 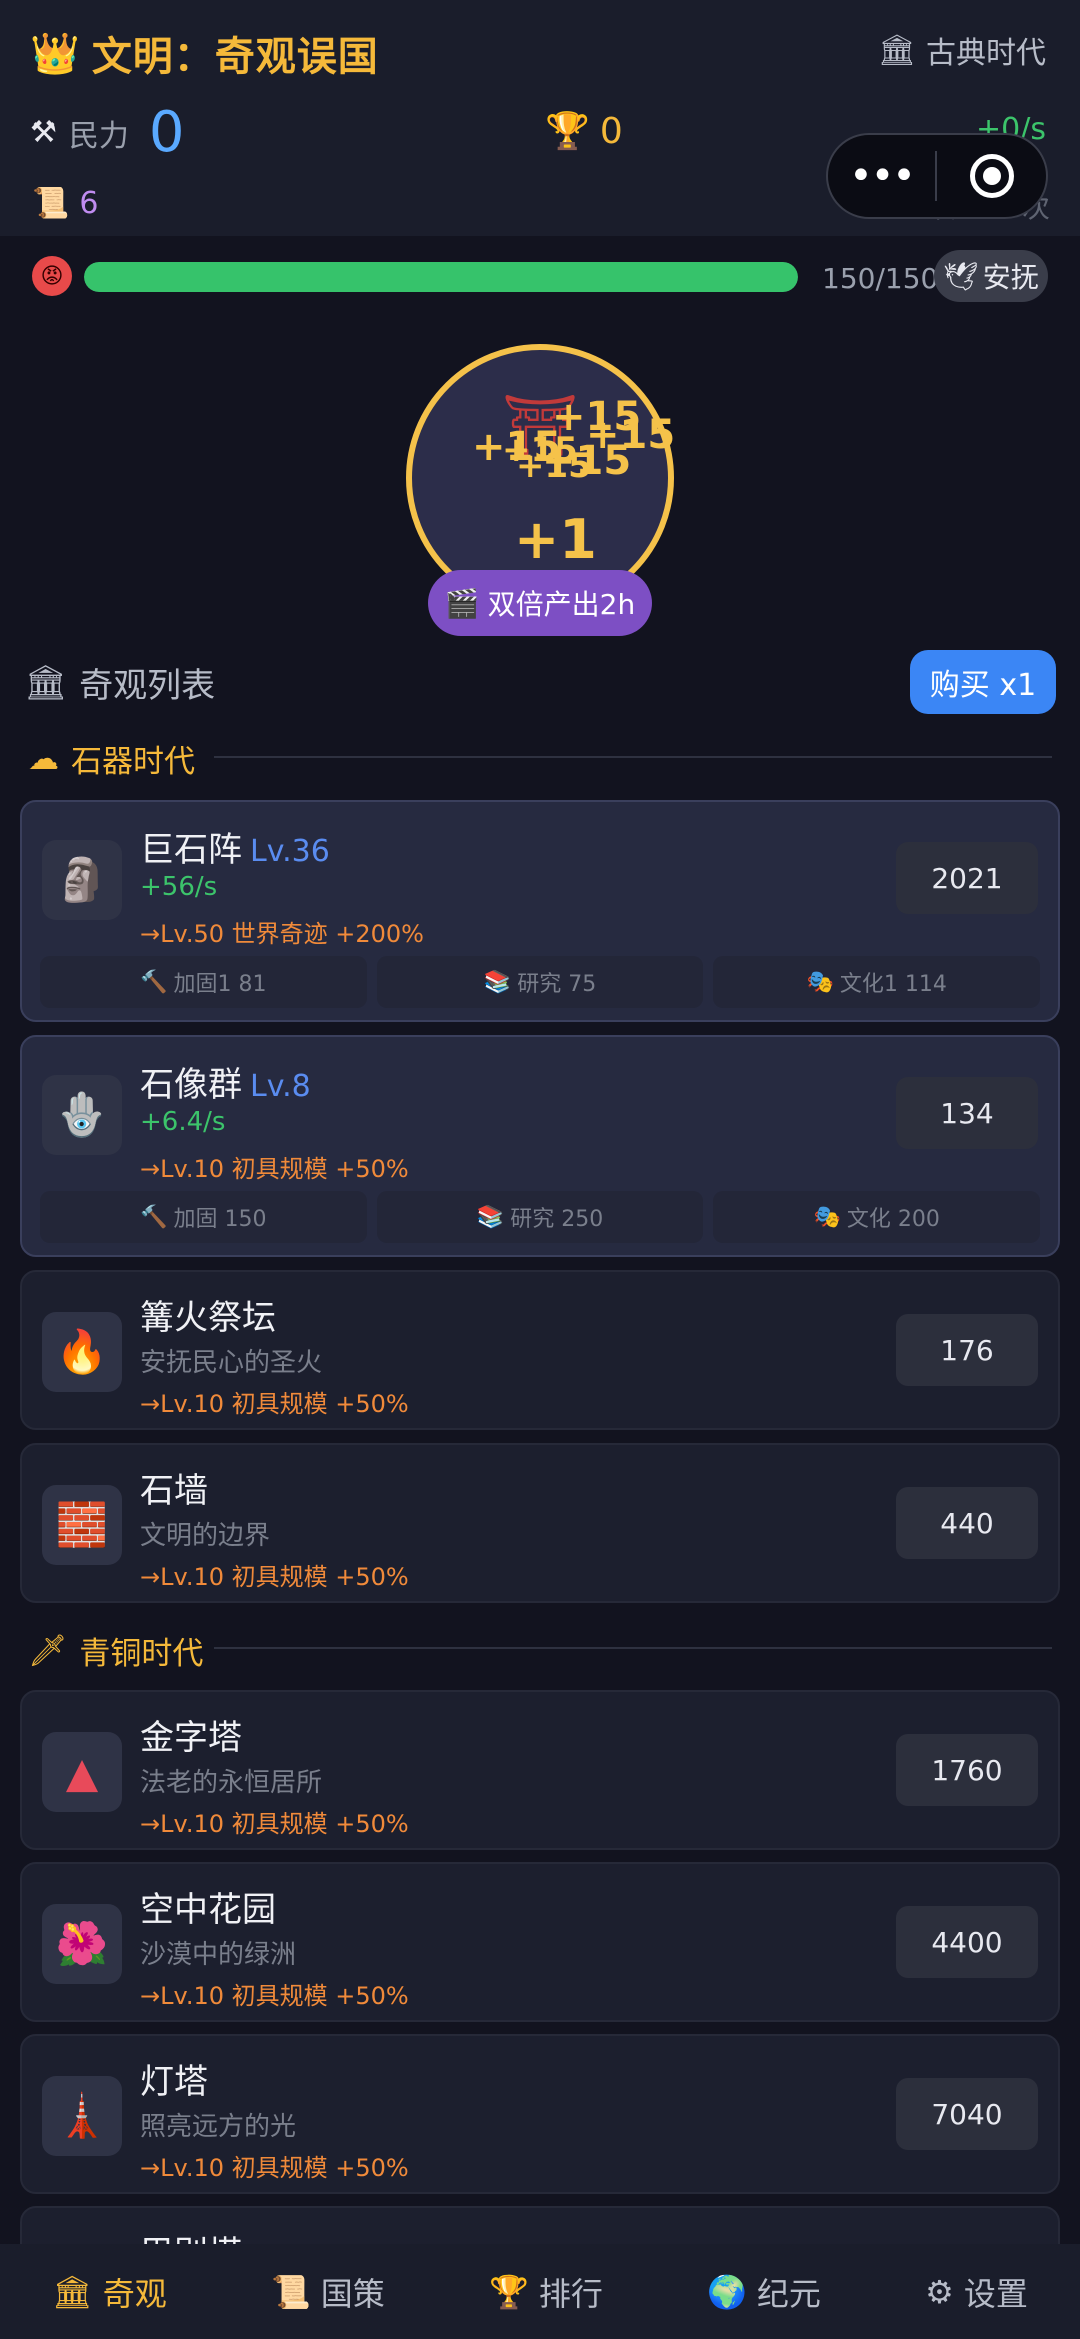 I want to click on era-indicator: 🏛 古典时代, so click(x=962, y=50).